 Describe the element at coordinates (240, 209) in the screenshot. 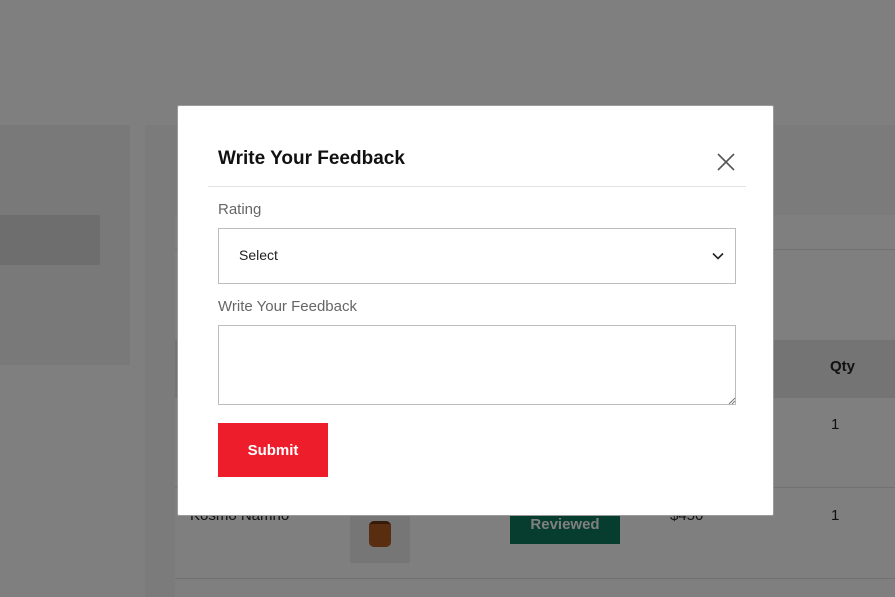

I see `rating-label: Rating` at that location.